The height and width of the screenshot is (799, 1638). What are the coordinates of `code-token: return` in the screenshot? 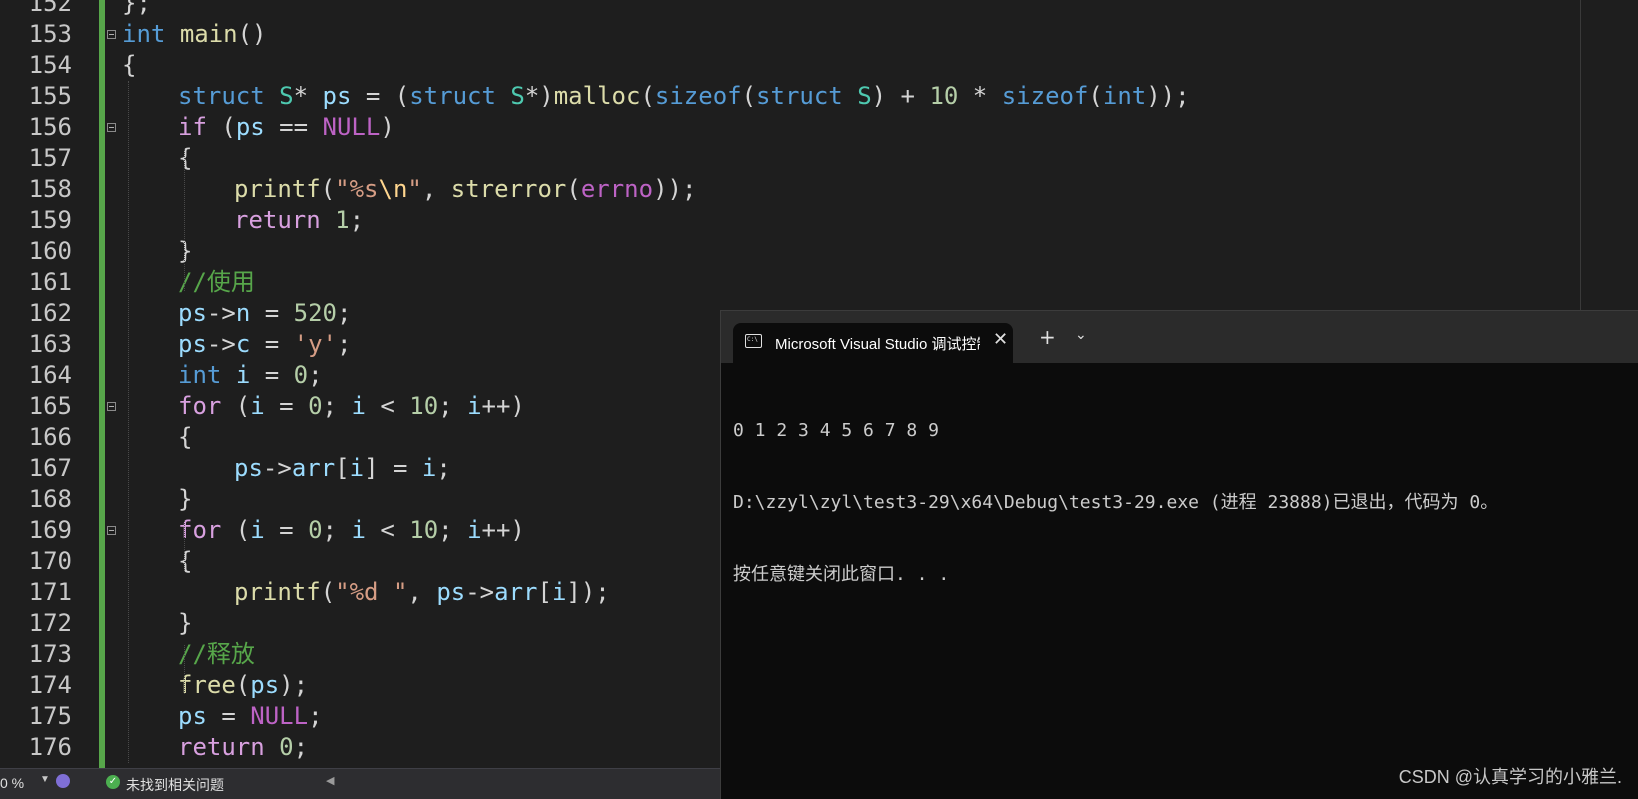 It's located at (221, 747).